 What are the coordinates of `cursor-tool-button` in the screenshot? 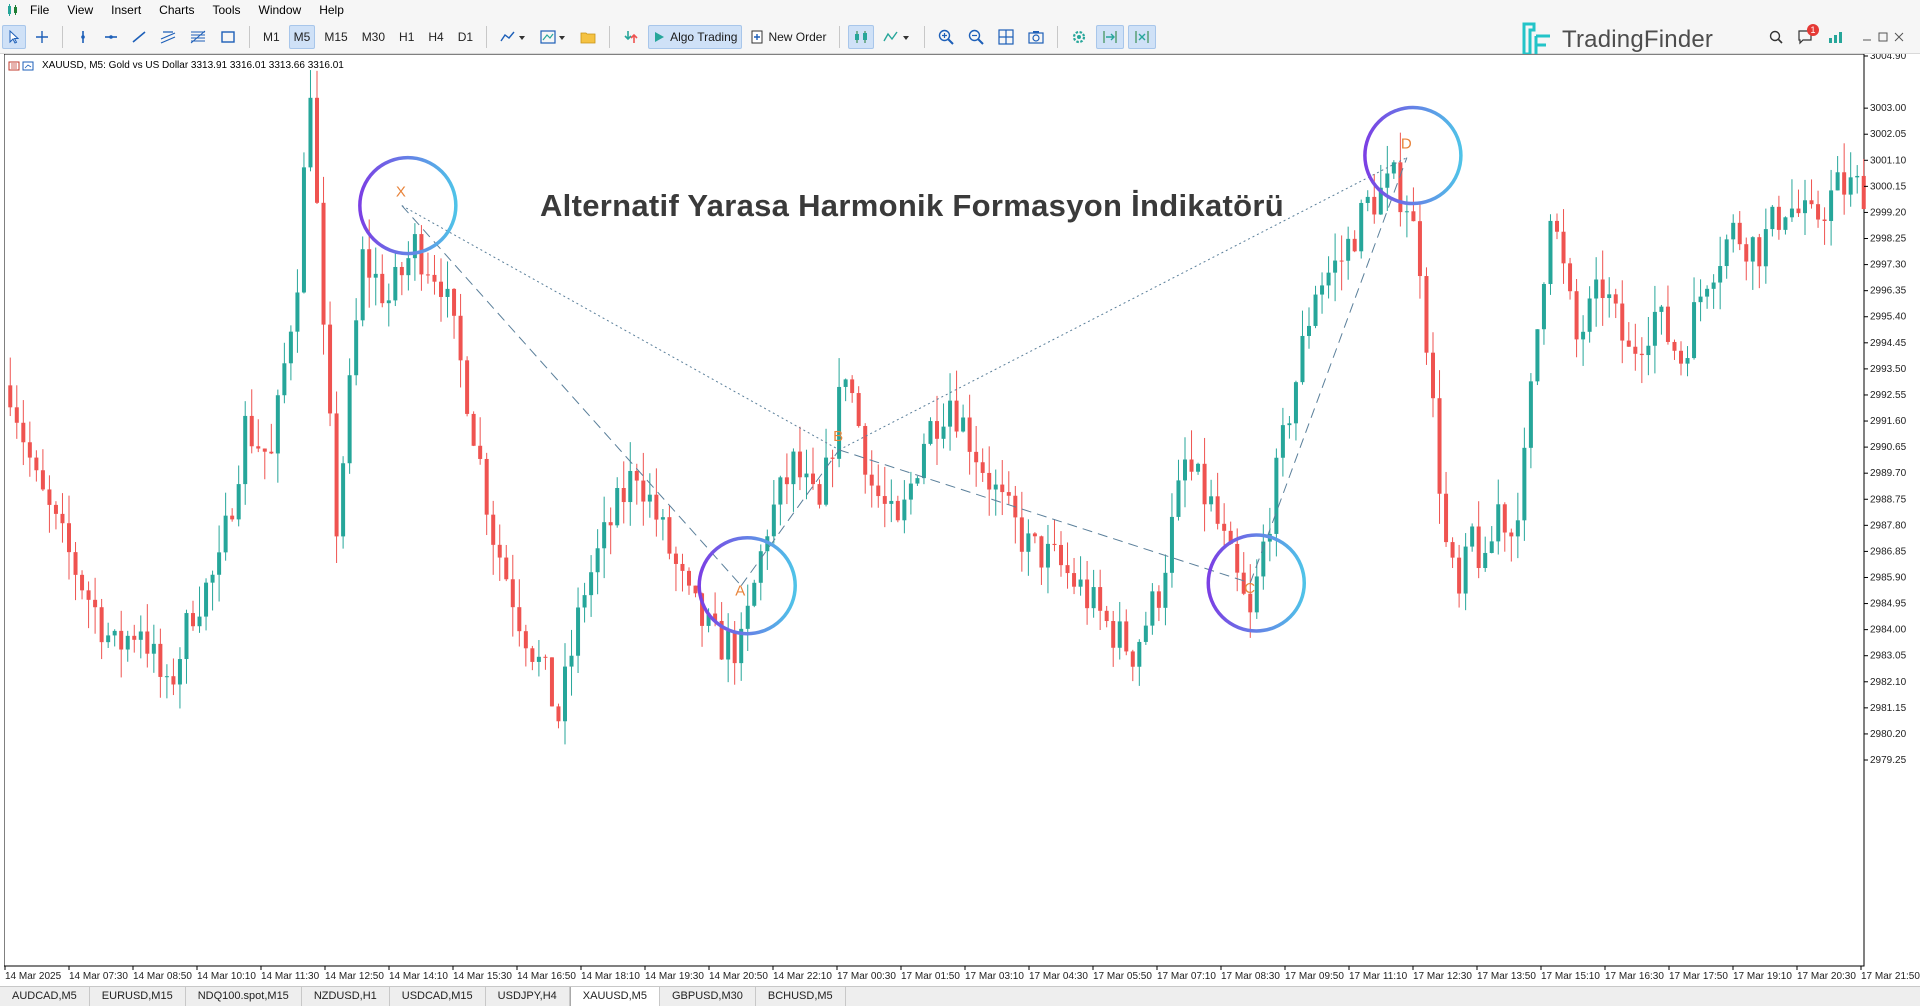 It's located at (14, 36).